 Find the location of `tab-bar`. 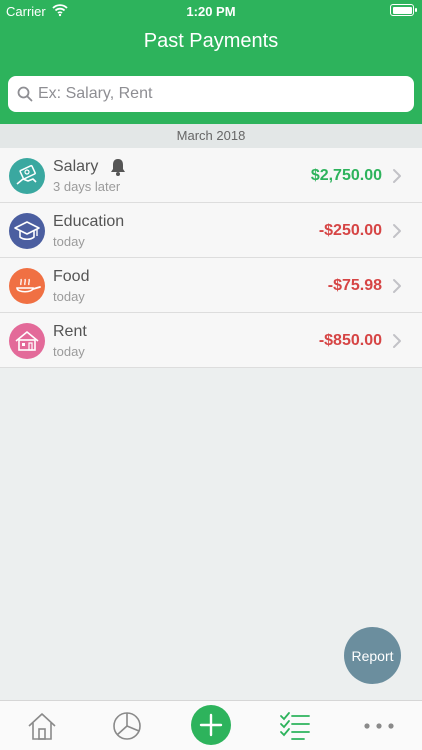

tab-bar is located at coordinates (211, 725).